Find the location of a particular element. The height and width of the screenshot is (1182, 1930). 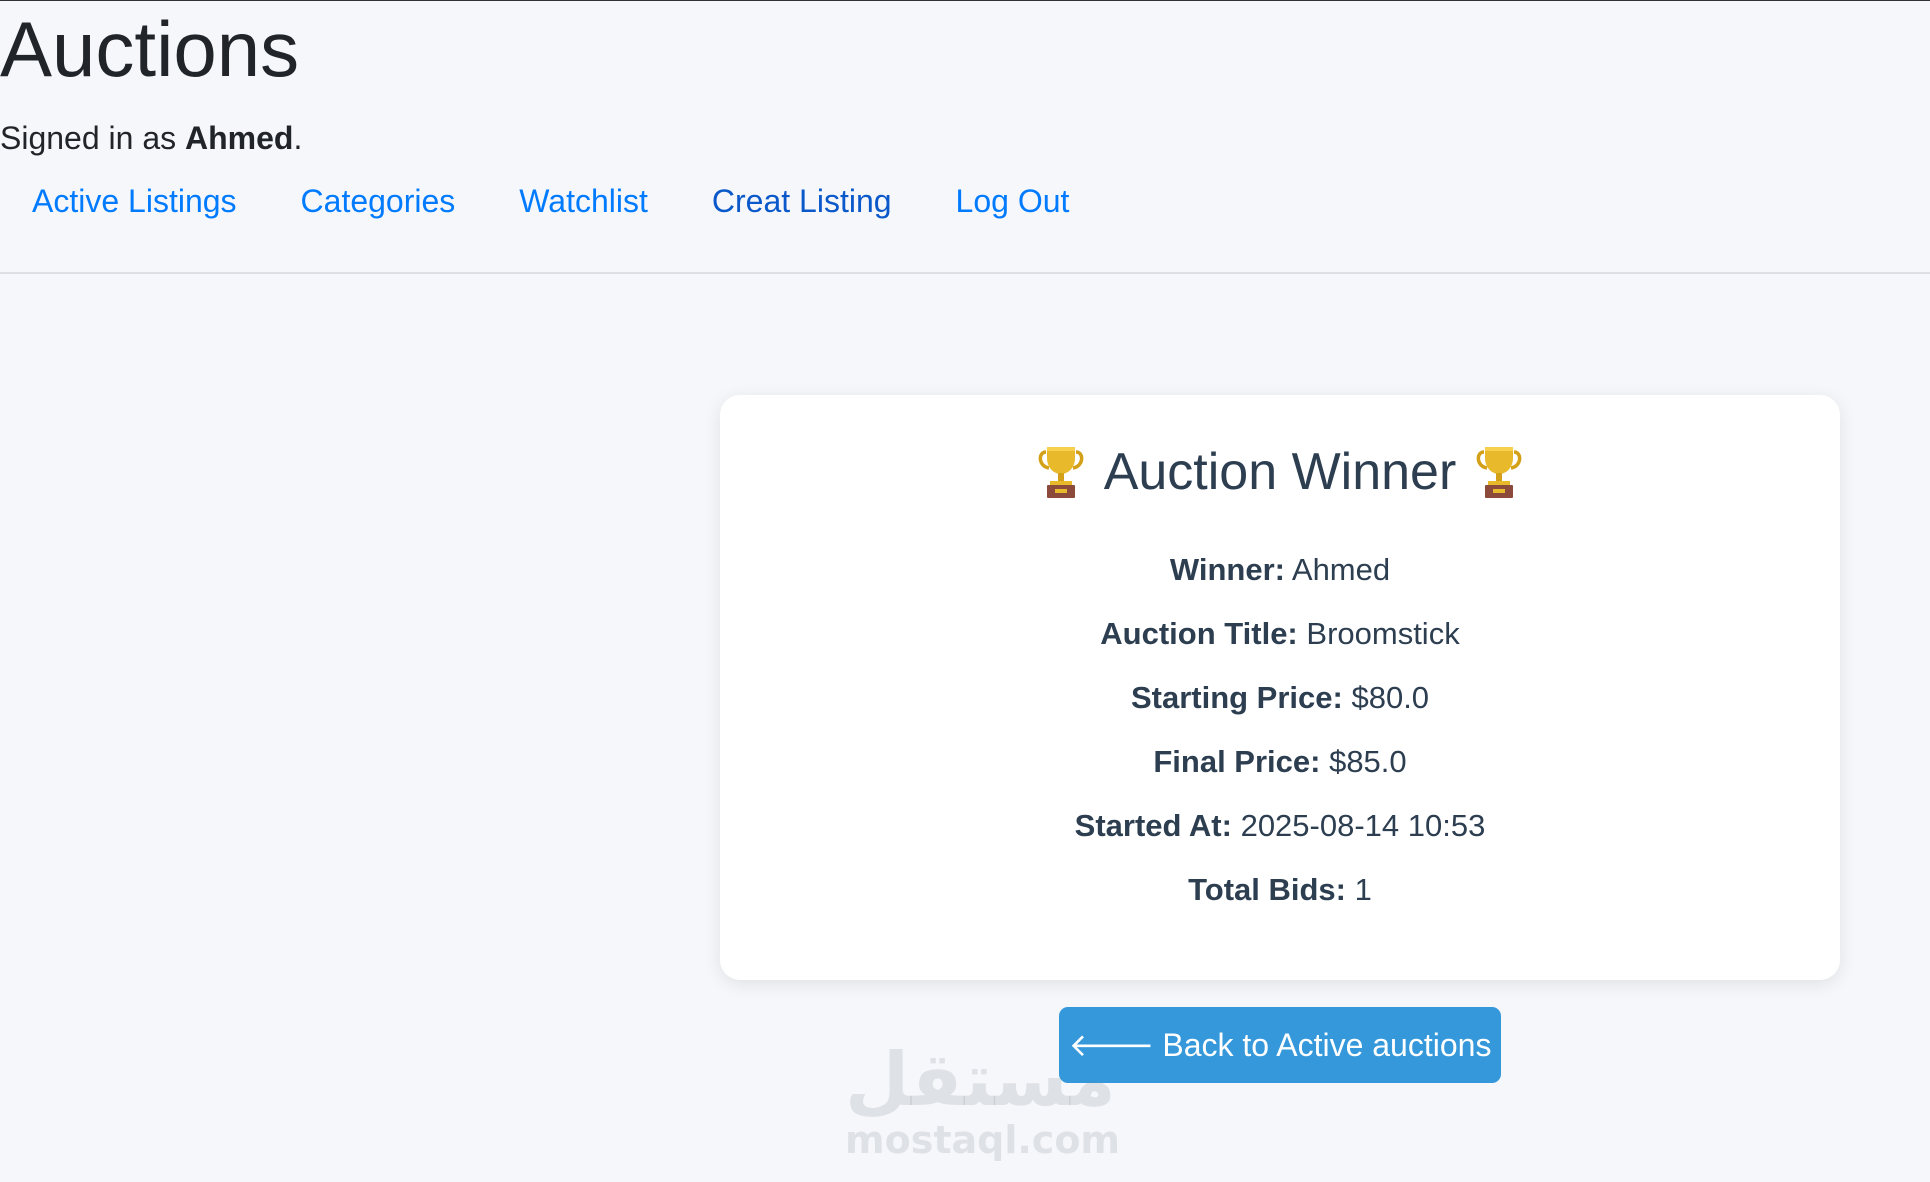

watermark-latin: mostaql.com is located at coordinates (983, 1140).